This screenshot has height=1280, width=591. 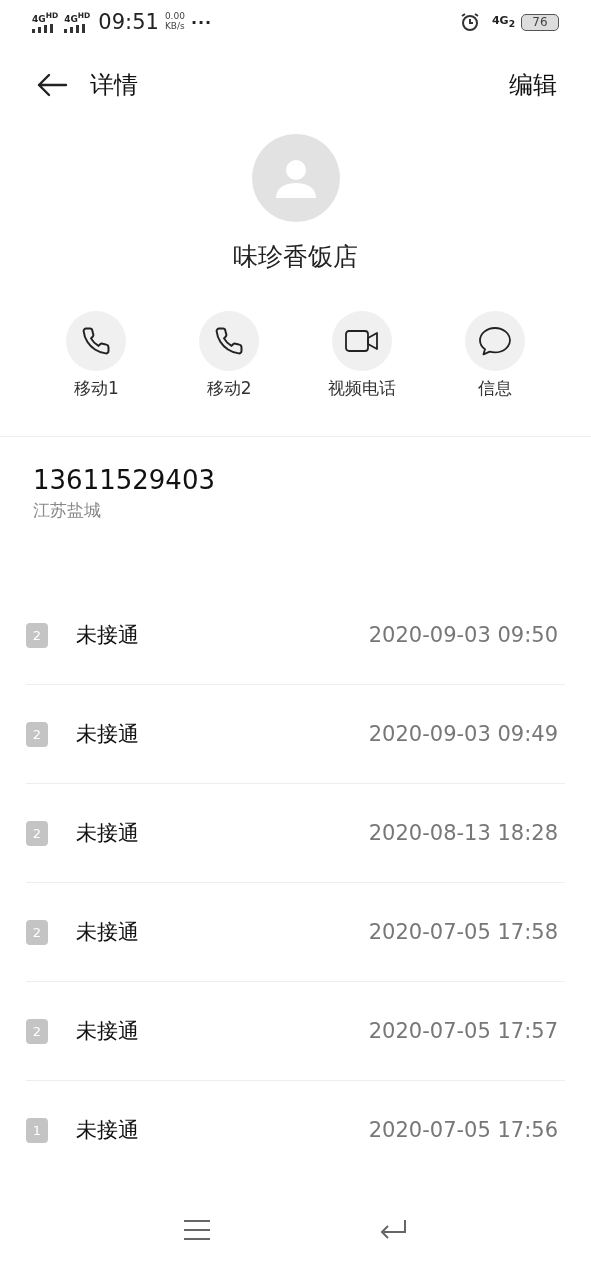 What do you see at coordinates (503, 22) in the screenshot?
I see `network-indicator: 4G$_{2}$` at bounding box center [503, 22].